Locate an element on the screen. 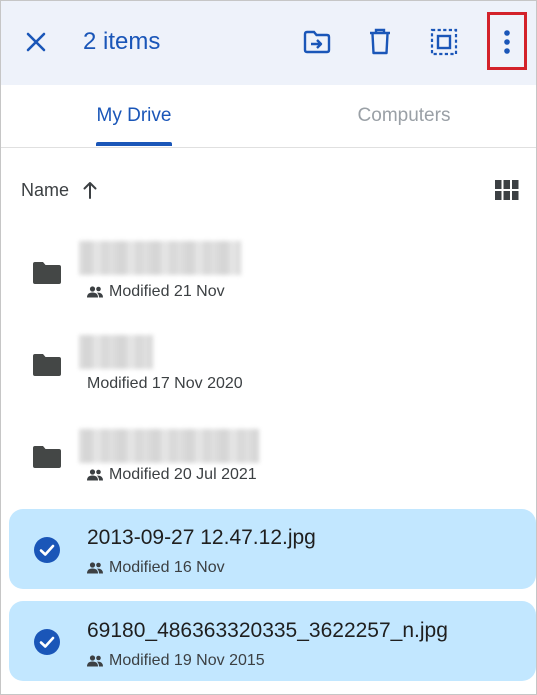 Image resolution: width=537 pixels, height=695 pixels. list-item: Modified 21 Nov is located at coordinates (268, 271).